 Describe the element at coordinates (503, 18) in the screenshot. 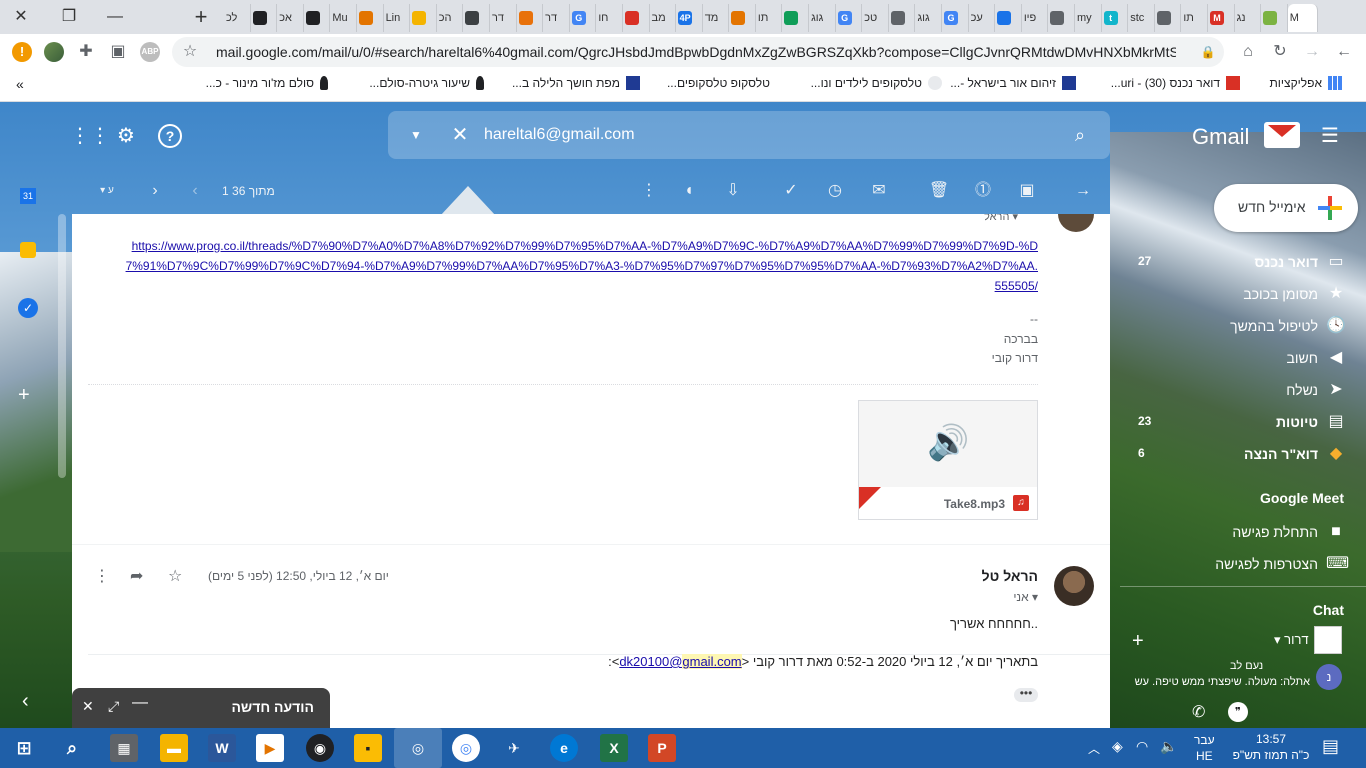

I see `browser-tab: דר` at that location.